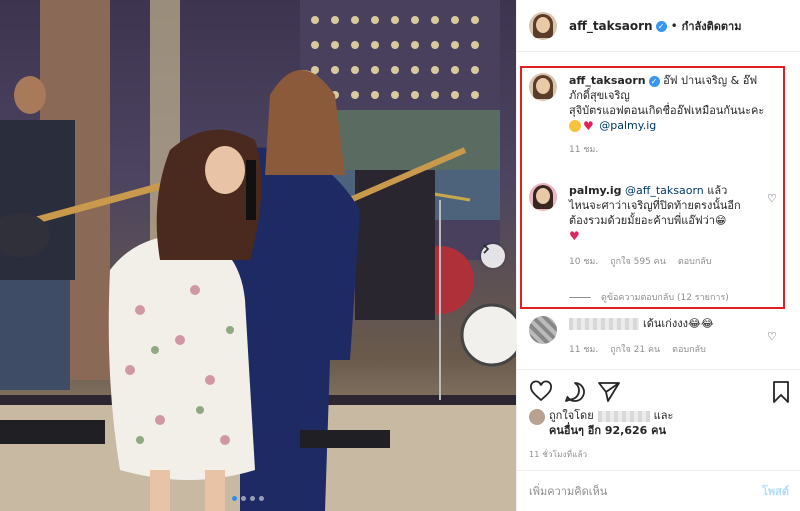  What do you see at coordinates (658, 391) in the screenshot?
I see `post-action-bar` at bounding box center [658, 391].